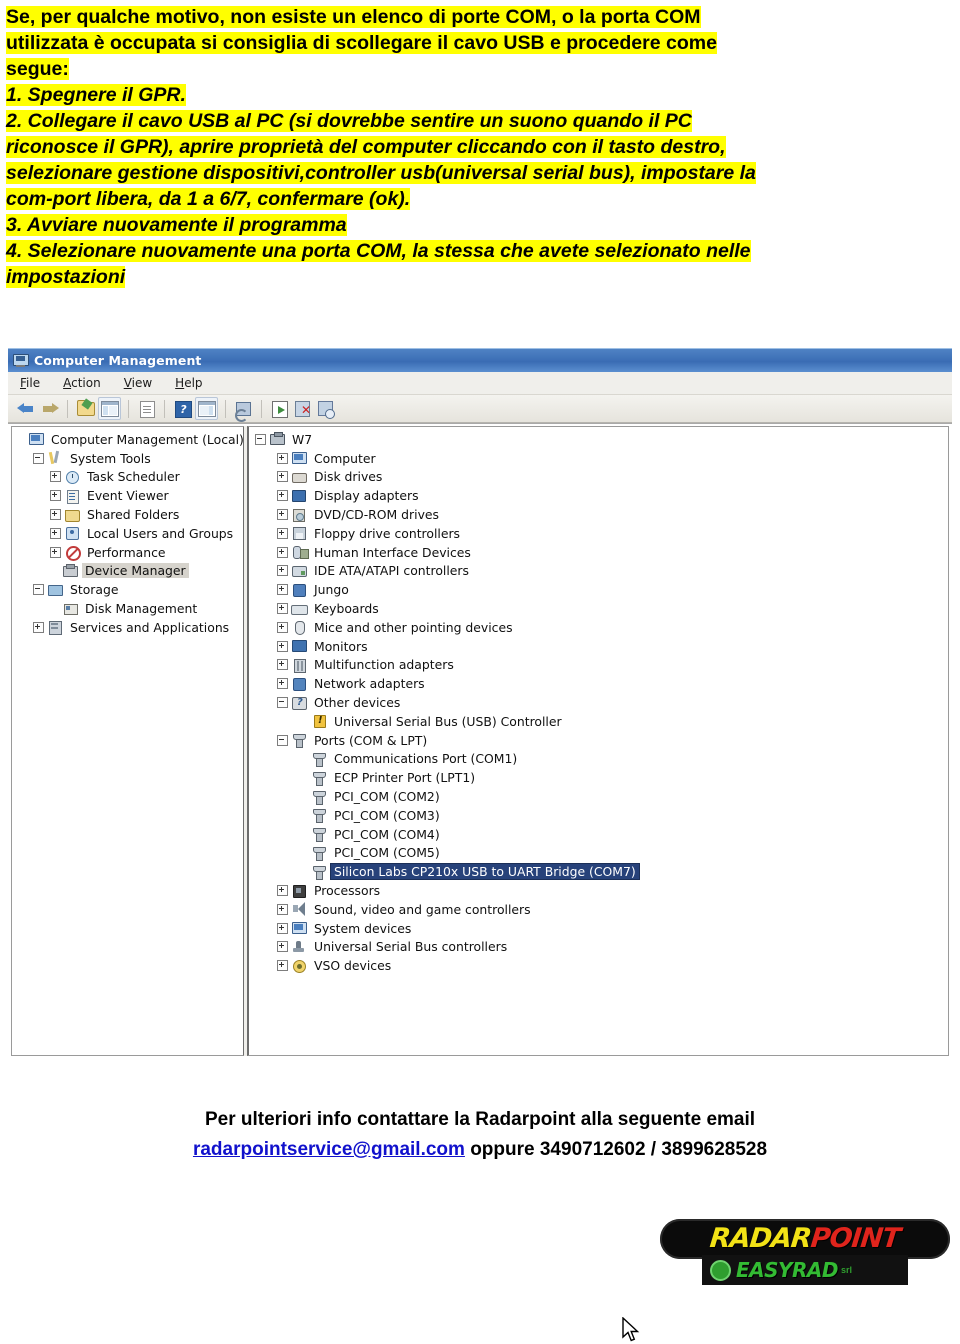 The height and width of the screenshot is (1344, 960). I want to click on device-tree-item-row: Display adapters, so click(598, 495).